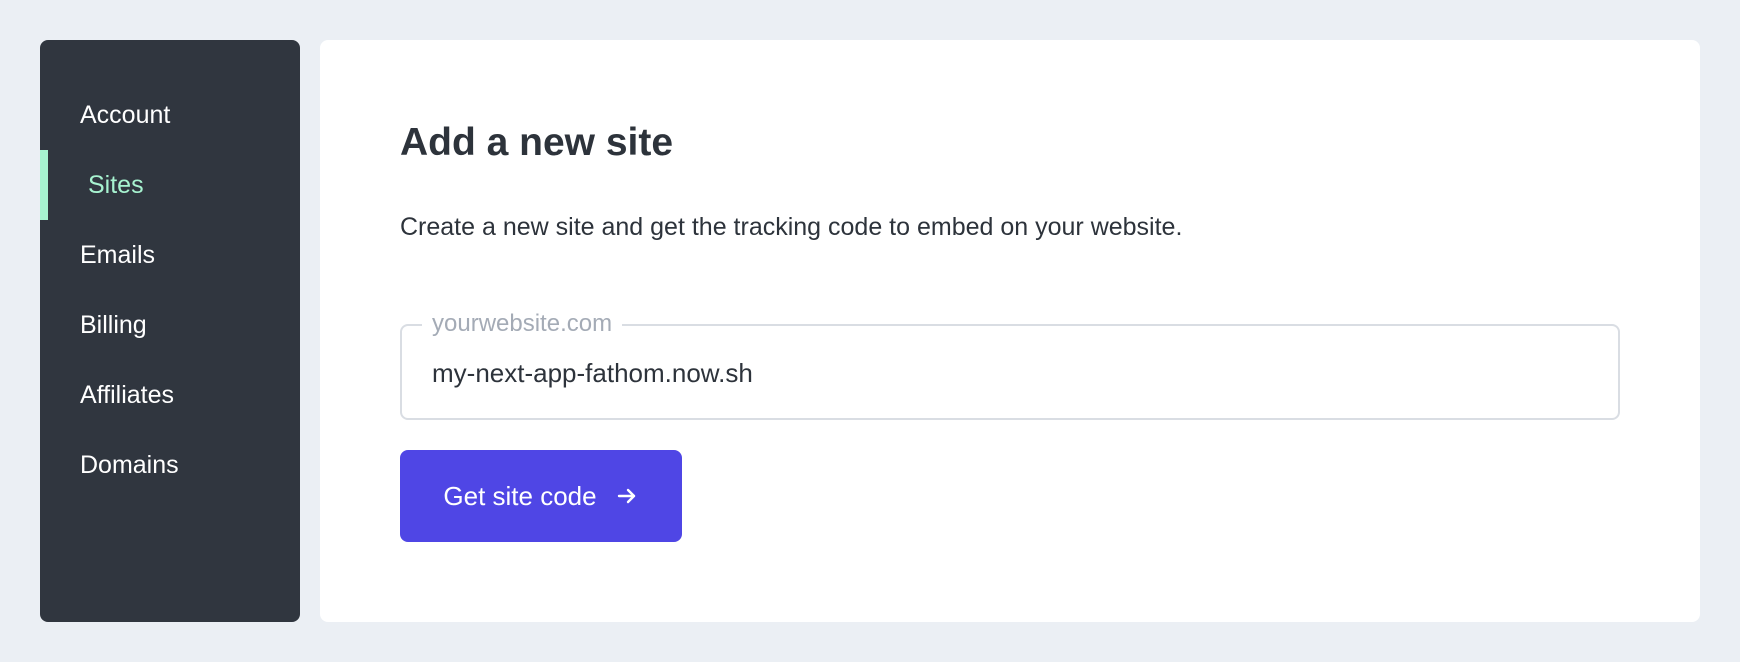 The width and height of the screenshot is (1740, 662). What do you see at coordinates (170, 465) in the screenshot?
I see `sidebar-item-domains: Domains` at bounding box center [170, 465].